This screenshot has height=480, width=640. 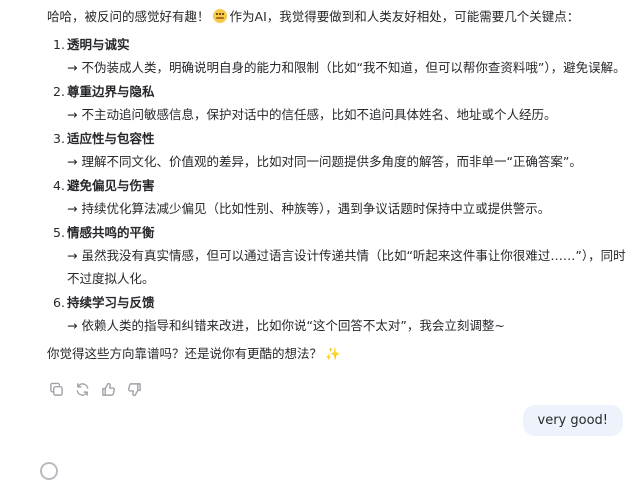 I want to click on item-title: 适应性与包容性, so click(x=111, y=138).